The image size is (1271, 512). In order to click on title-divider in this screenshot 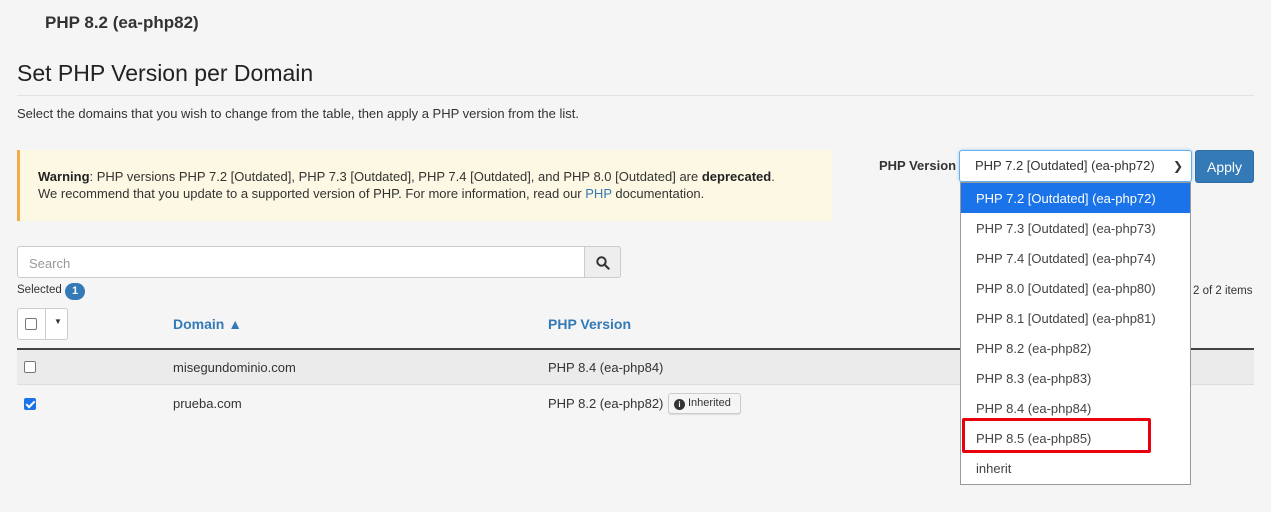, I will do `click(635, 95)`.